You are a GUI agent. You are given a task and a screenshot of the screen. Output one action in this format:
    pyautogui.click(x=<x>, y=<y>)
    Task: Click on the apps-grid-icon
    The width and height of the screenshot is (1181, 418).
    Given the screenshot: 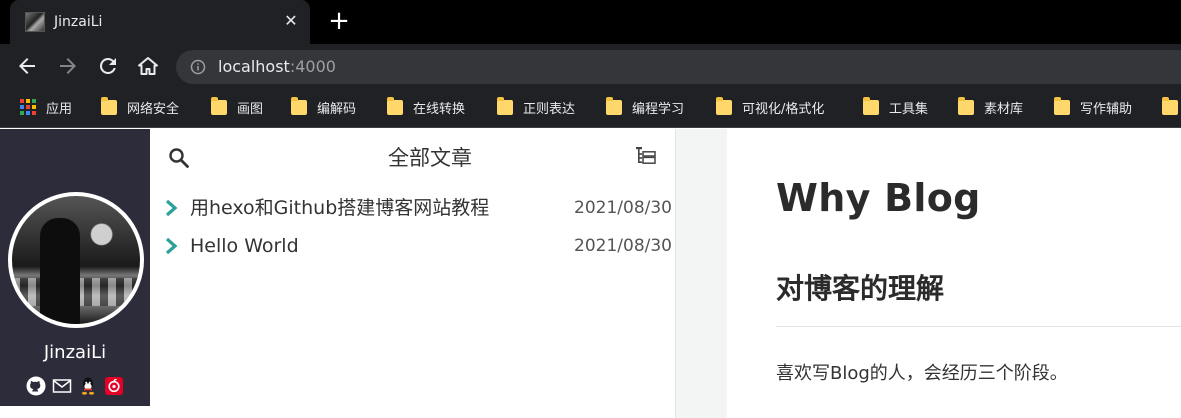 What is the action you would take?
    pyautogui.click(x=28, y=107)
    